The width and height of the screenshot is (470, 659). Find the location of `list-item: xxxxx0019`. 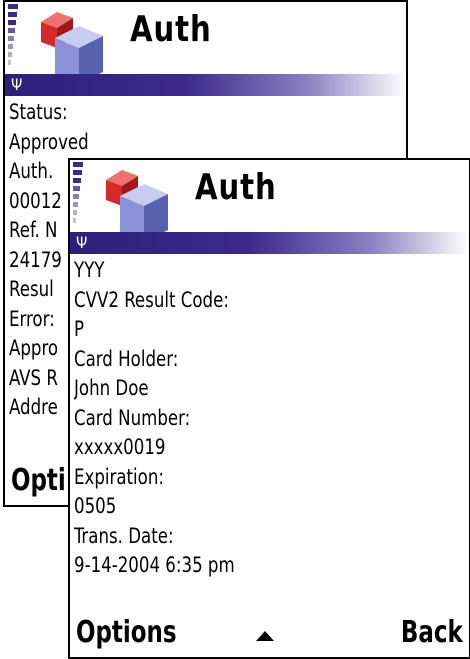

list-item: xxxxx0019 is located at coordinates (120, 447).